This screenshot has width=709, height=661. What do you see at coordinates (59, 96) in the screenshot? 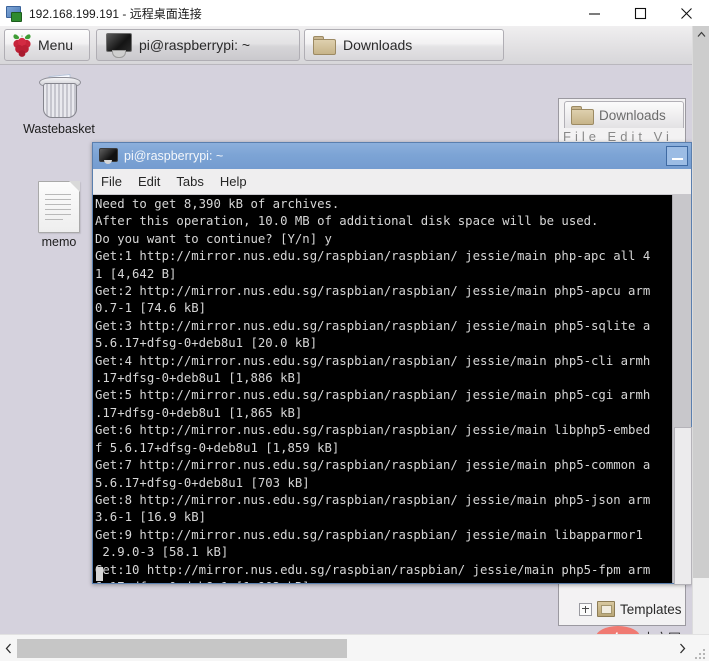
I see `wastebasket-icon` at bounding box center [59, 96].